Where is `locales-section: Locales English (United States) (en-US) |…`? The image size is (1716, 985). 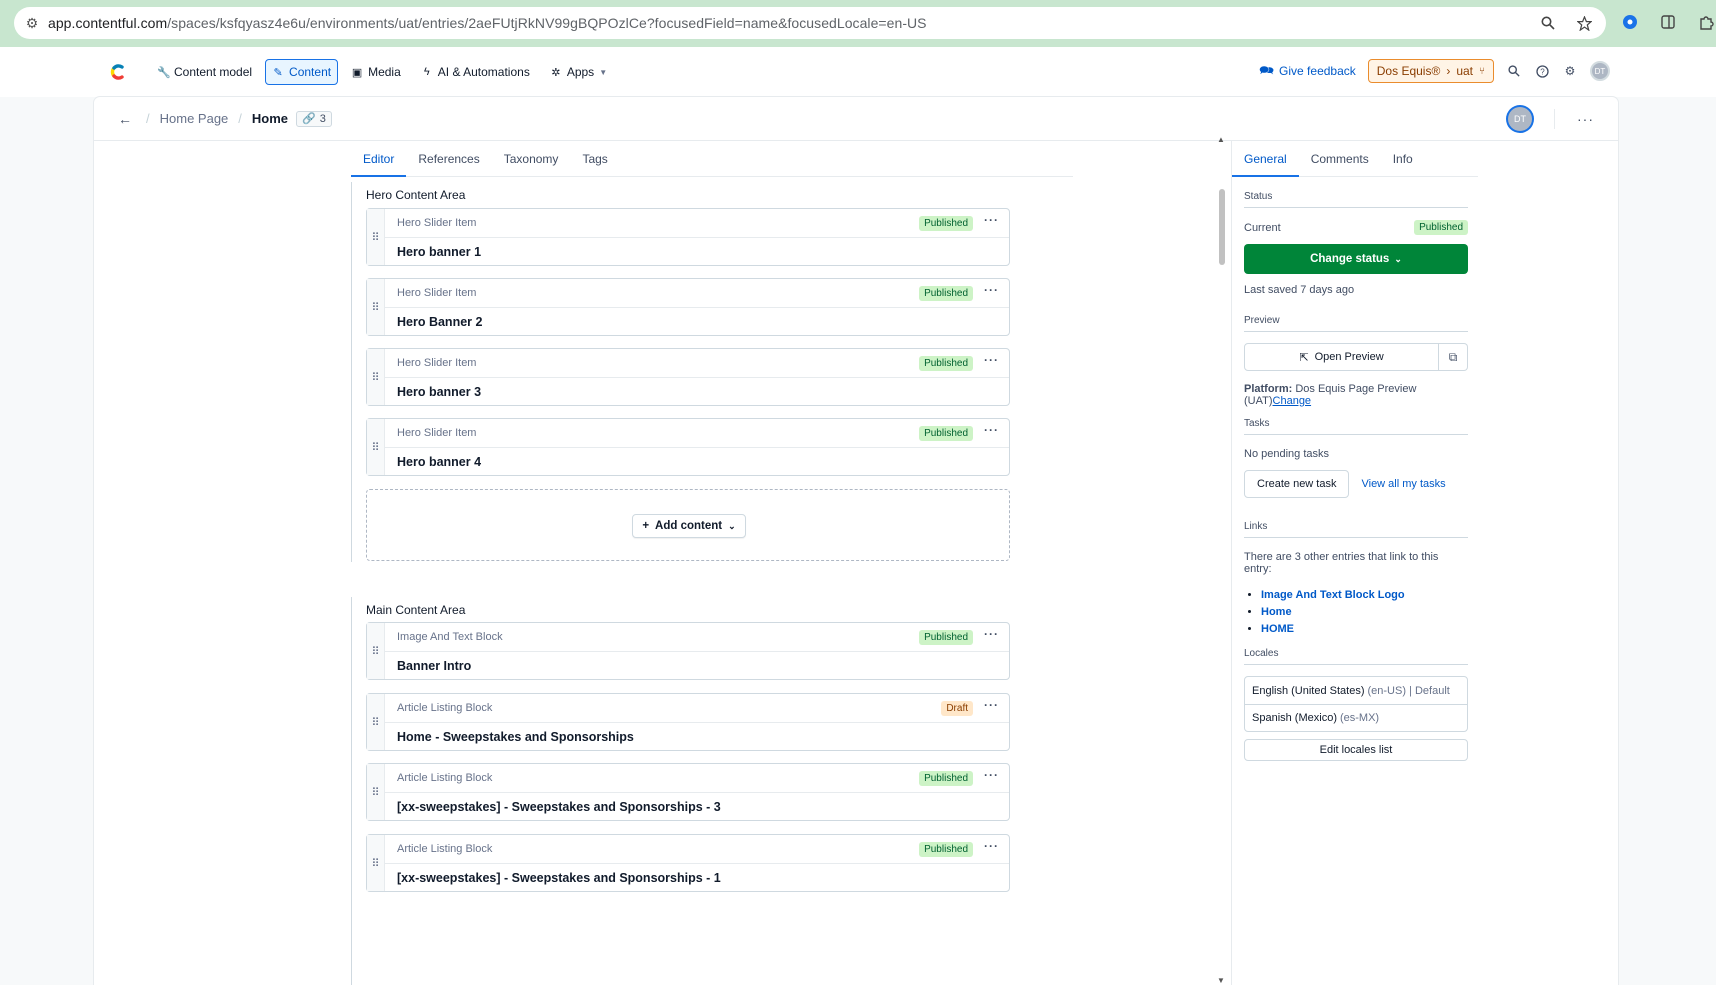
locales-section: Locales English (United States) (en-US) |… is located at coordinates (1356, 704).